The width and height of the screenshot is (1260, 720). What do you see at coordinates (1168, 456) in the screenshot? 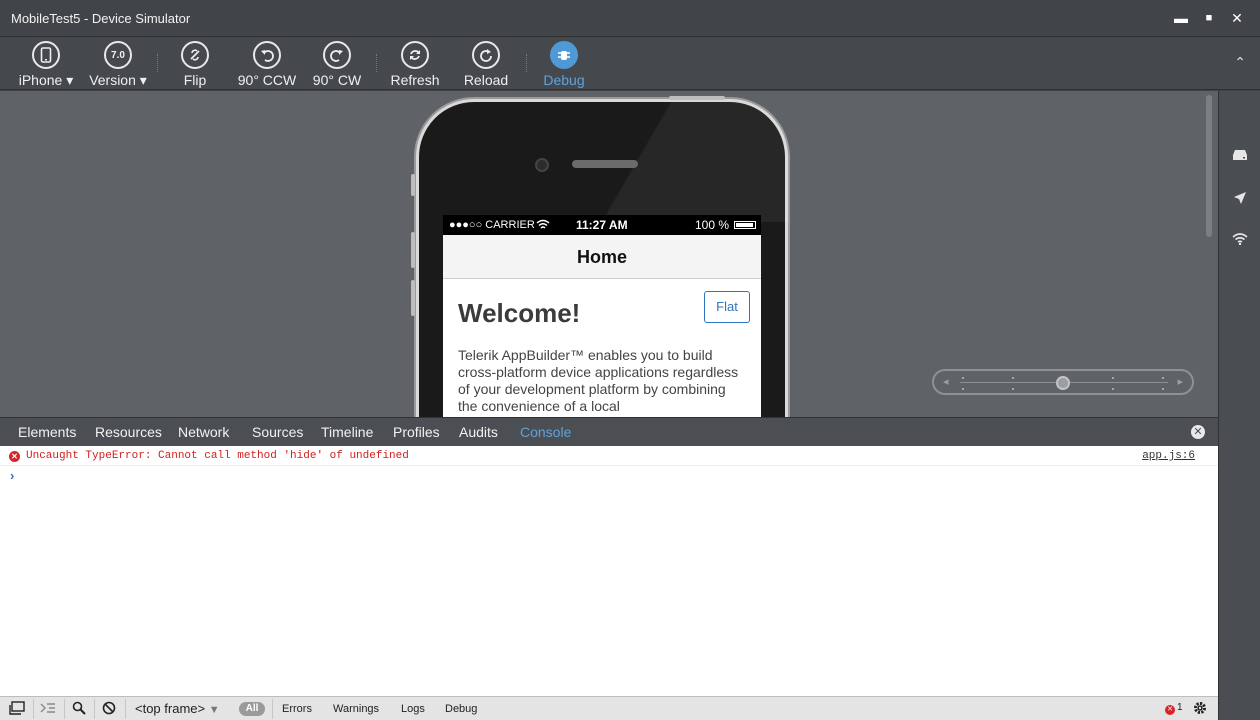
I see `error-source-link: app.js:6` at bounding box center [1168, 456].